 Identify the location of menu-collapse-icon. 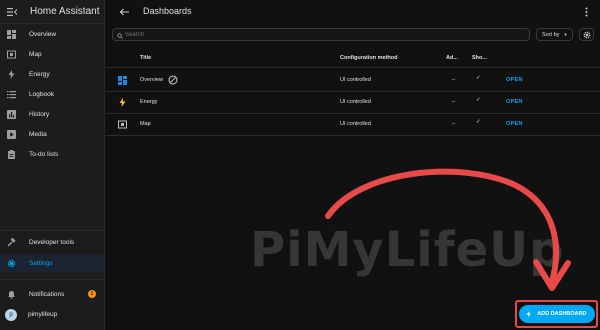
(12, 12).